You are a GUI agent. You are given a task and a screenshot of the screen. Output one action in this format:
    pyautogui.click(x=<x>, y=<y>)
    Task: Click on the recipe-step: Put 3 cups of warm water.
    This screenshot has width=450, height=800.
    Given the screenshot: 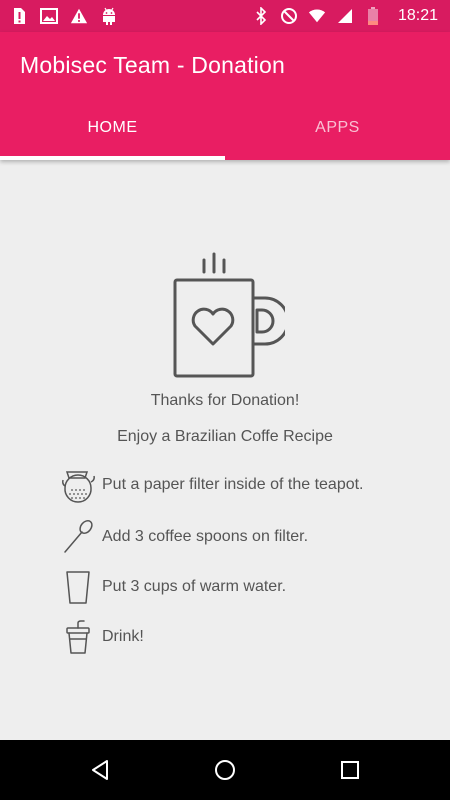 What is the action you would take?
    pyautogui.click(x=173, y=587)
    